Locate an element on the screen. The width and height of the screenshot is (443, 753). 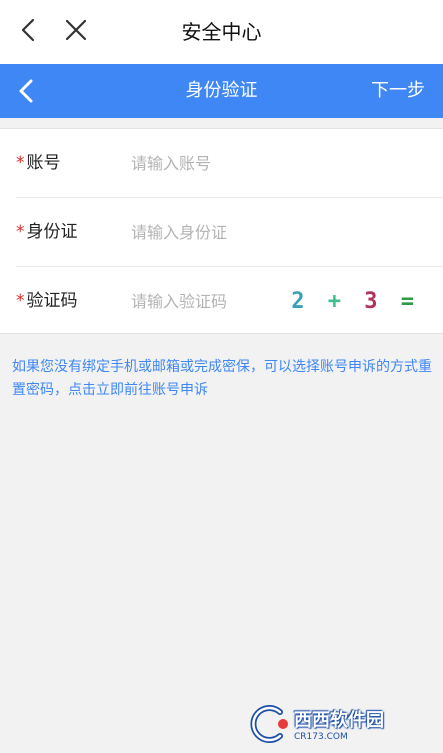
cr-logo-icon is located at coordinates (269, 724).